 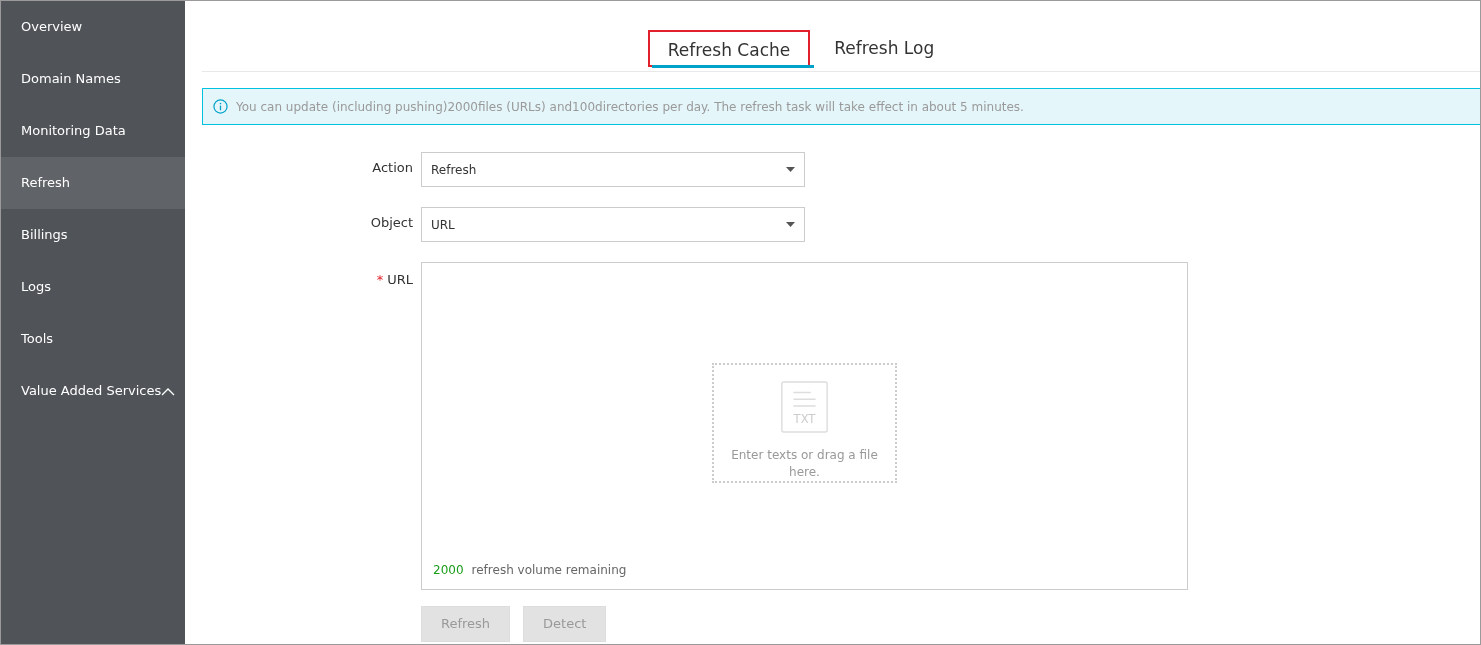 What do you see at coordinates (93, 131) in the screenshot?
I see `sidebar-item: Monitoring Data` at bounding box center [93, 131].